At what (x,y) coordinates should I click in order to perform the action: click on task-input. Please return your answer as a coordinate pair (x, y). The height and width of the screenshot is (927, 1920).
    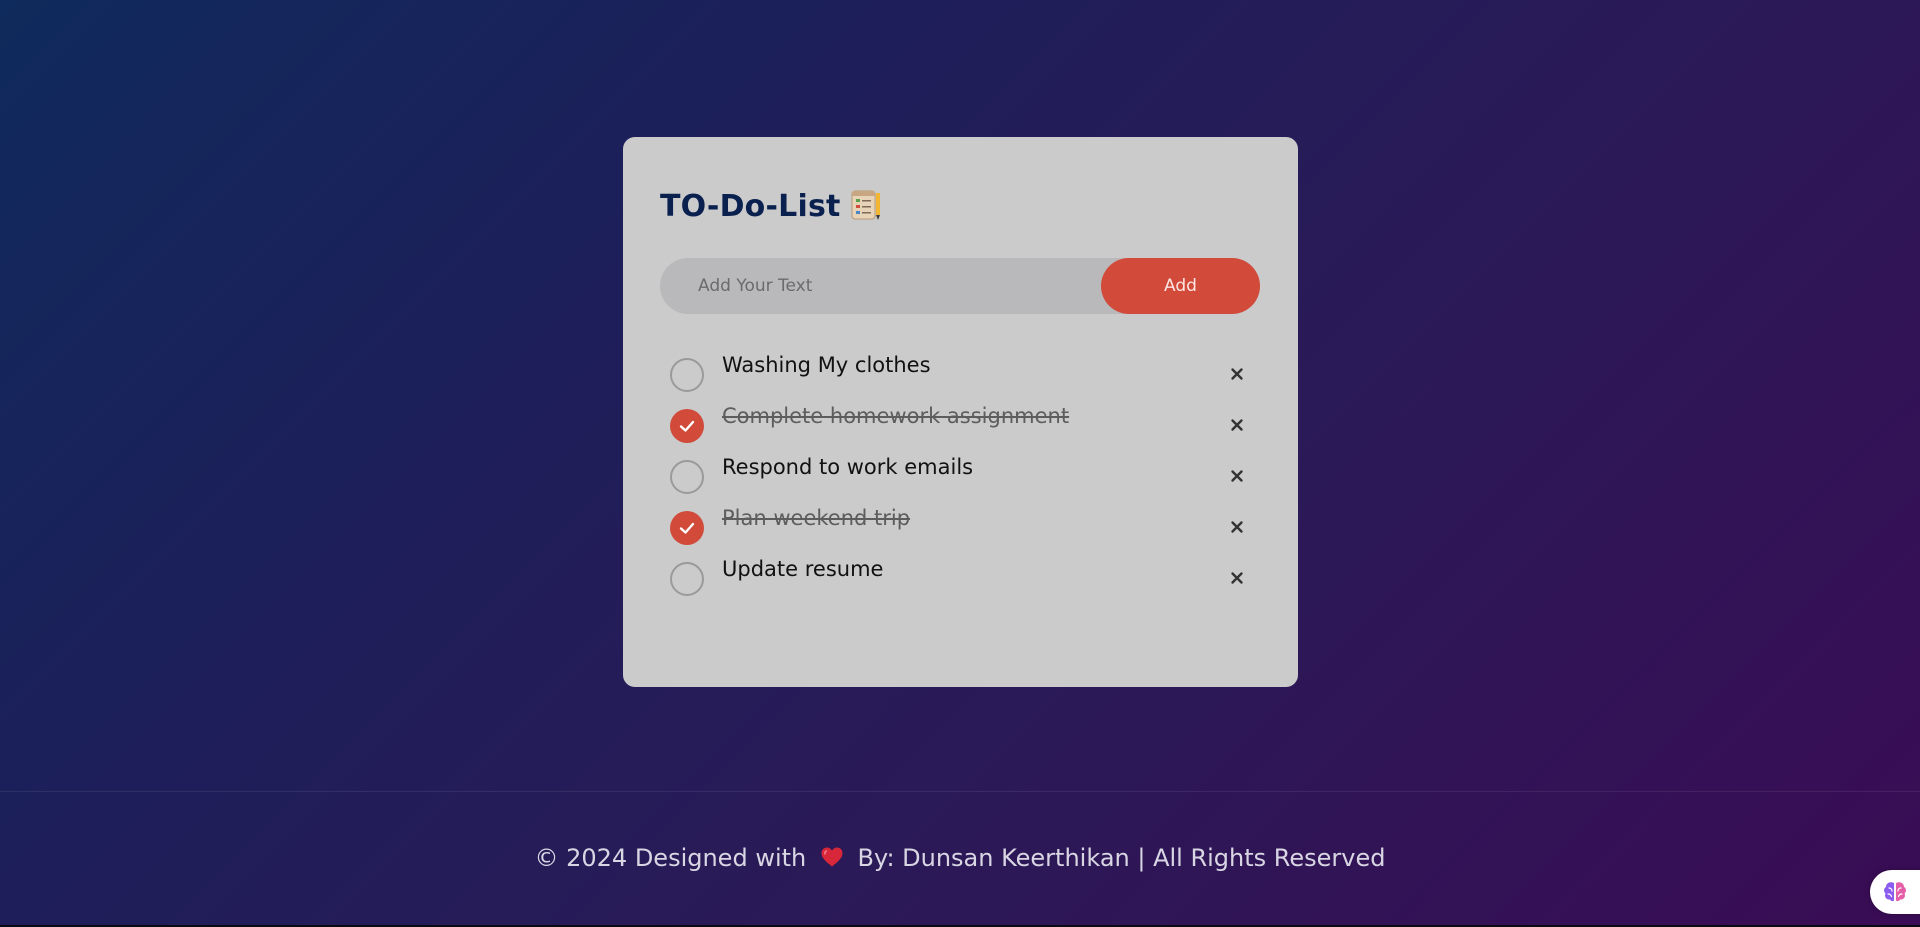
    Looking at the image, I should click on (880, 286).